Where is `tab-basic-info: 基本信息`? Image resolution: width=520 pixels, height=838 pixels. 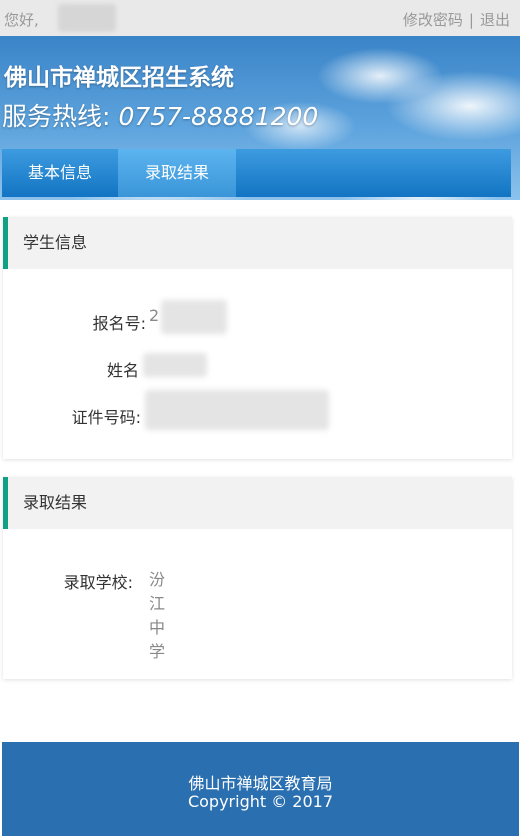
tab-basic-info: 基本信息 is located at coordinates (60, 173).